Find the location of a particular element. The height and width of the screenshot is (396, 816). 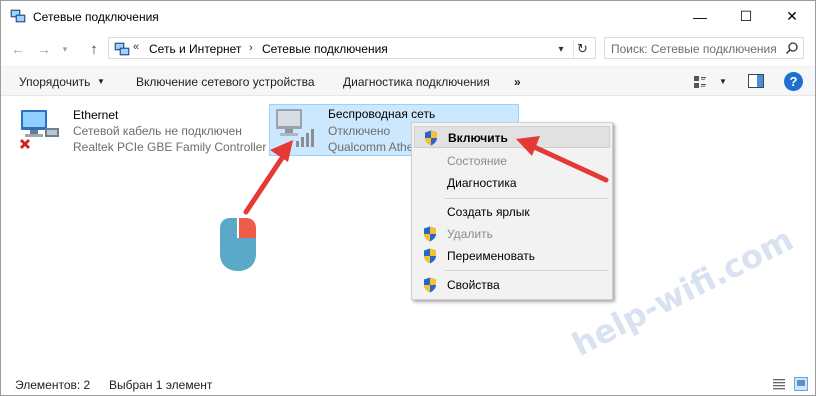

menu-item-label: Переименовать is located at coordinates (491, 256).